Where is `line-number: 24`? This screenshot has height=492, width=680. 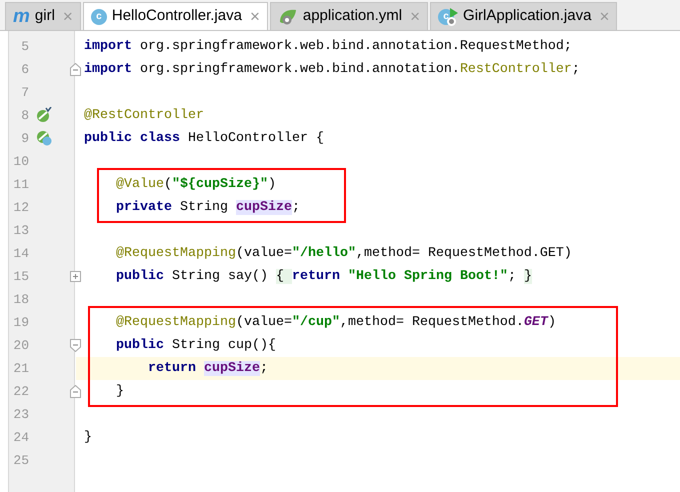 line-number: 24 is located at coordinates (20, 437).